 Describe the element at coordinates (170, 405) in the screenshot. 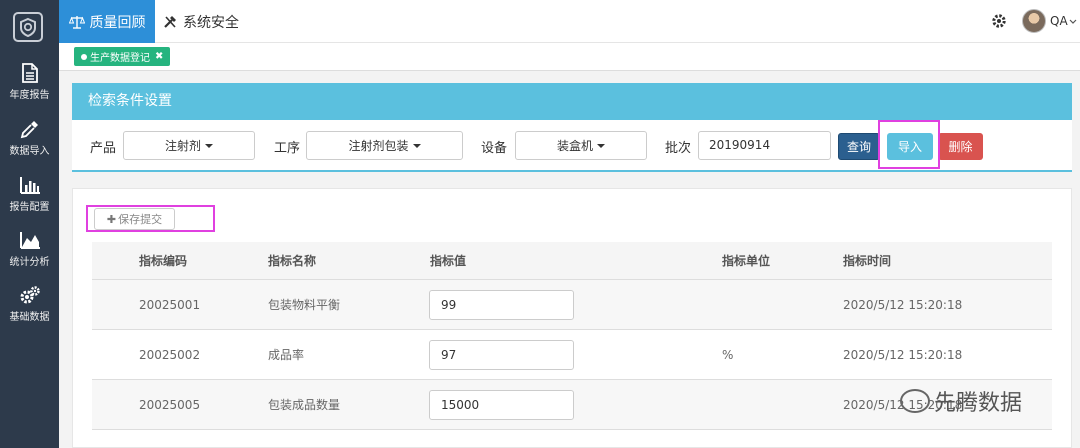

I see `row-code: 20025005` at that location.